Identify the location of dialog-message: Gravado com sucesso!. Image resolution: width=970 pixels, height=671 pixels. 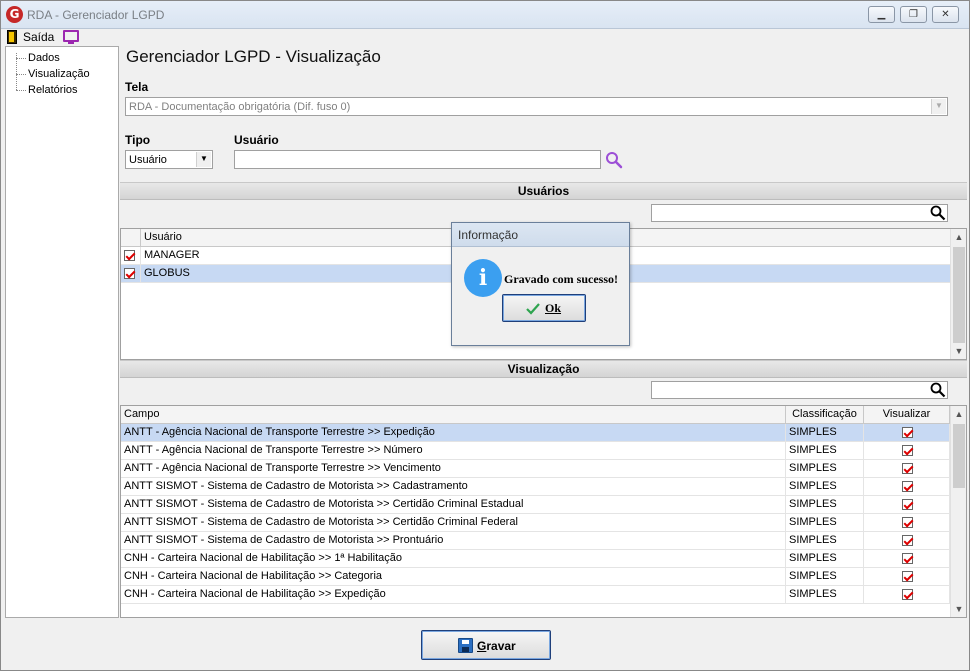
(561, 279).